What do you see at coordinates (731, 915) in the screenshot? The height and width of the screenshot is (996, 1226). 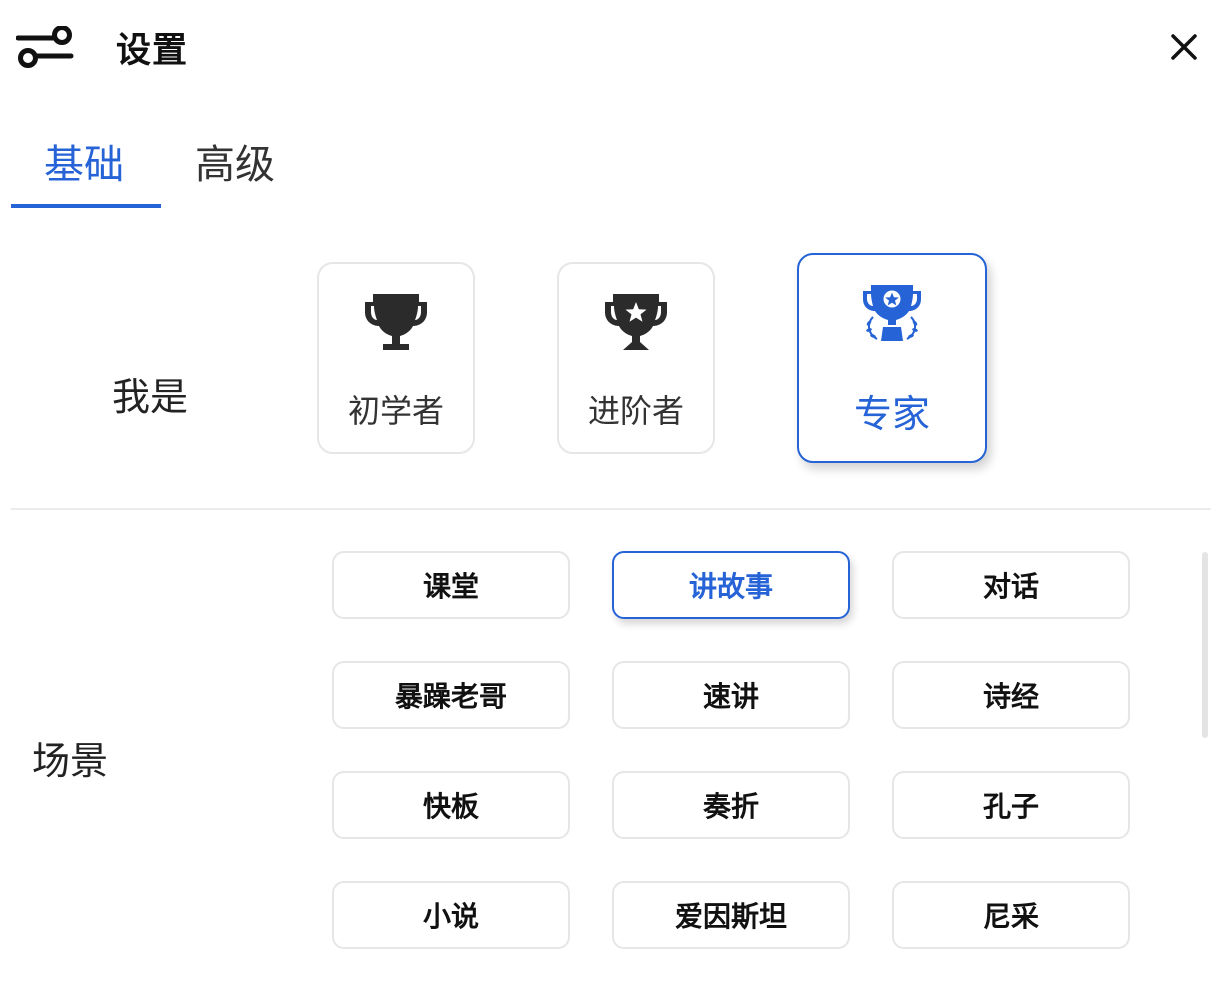 I see `scene-option-einstein: 爱因斯坦` at bounding box center [731, 915].